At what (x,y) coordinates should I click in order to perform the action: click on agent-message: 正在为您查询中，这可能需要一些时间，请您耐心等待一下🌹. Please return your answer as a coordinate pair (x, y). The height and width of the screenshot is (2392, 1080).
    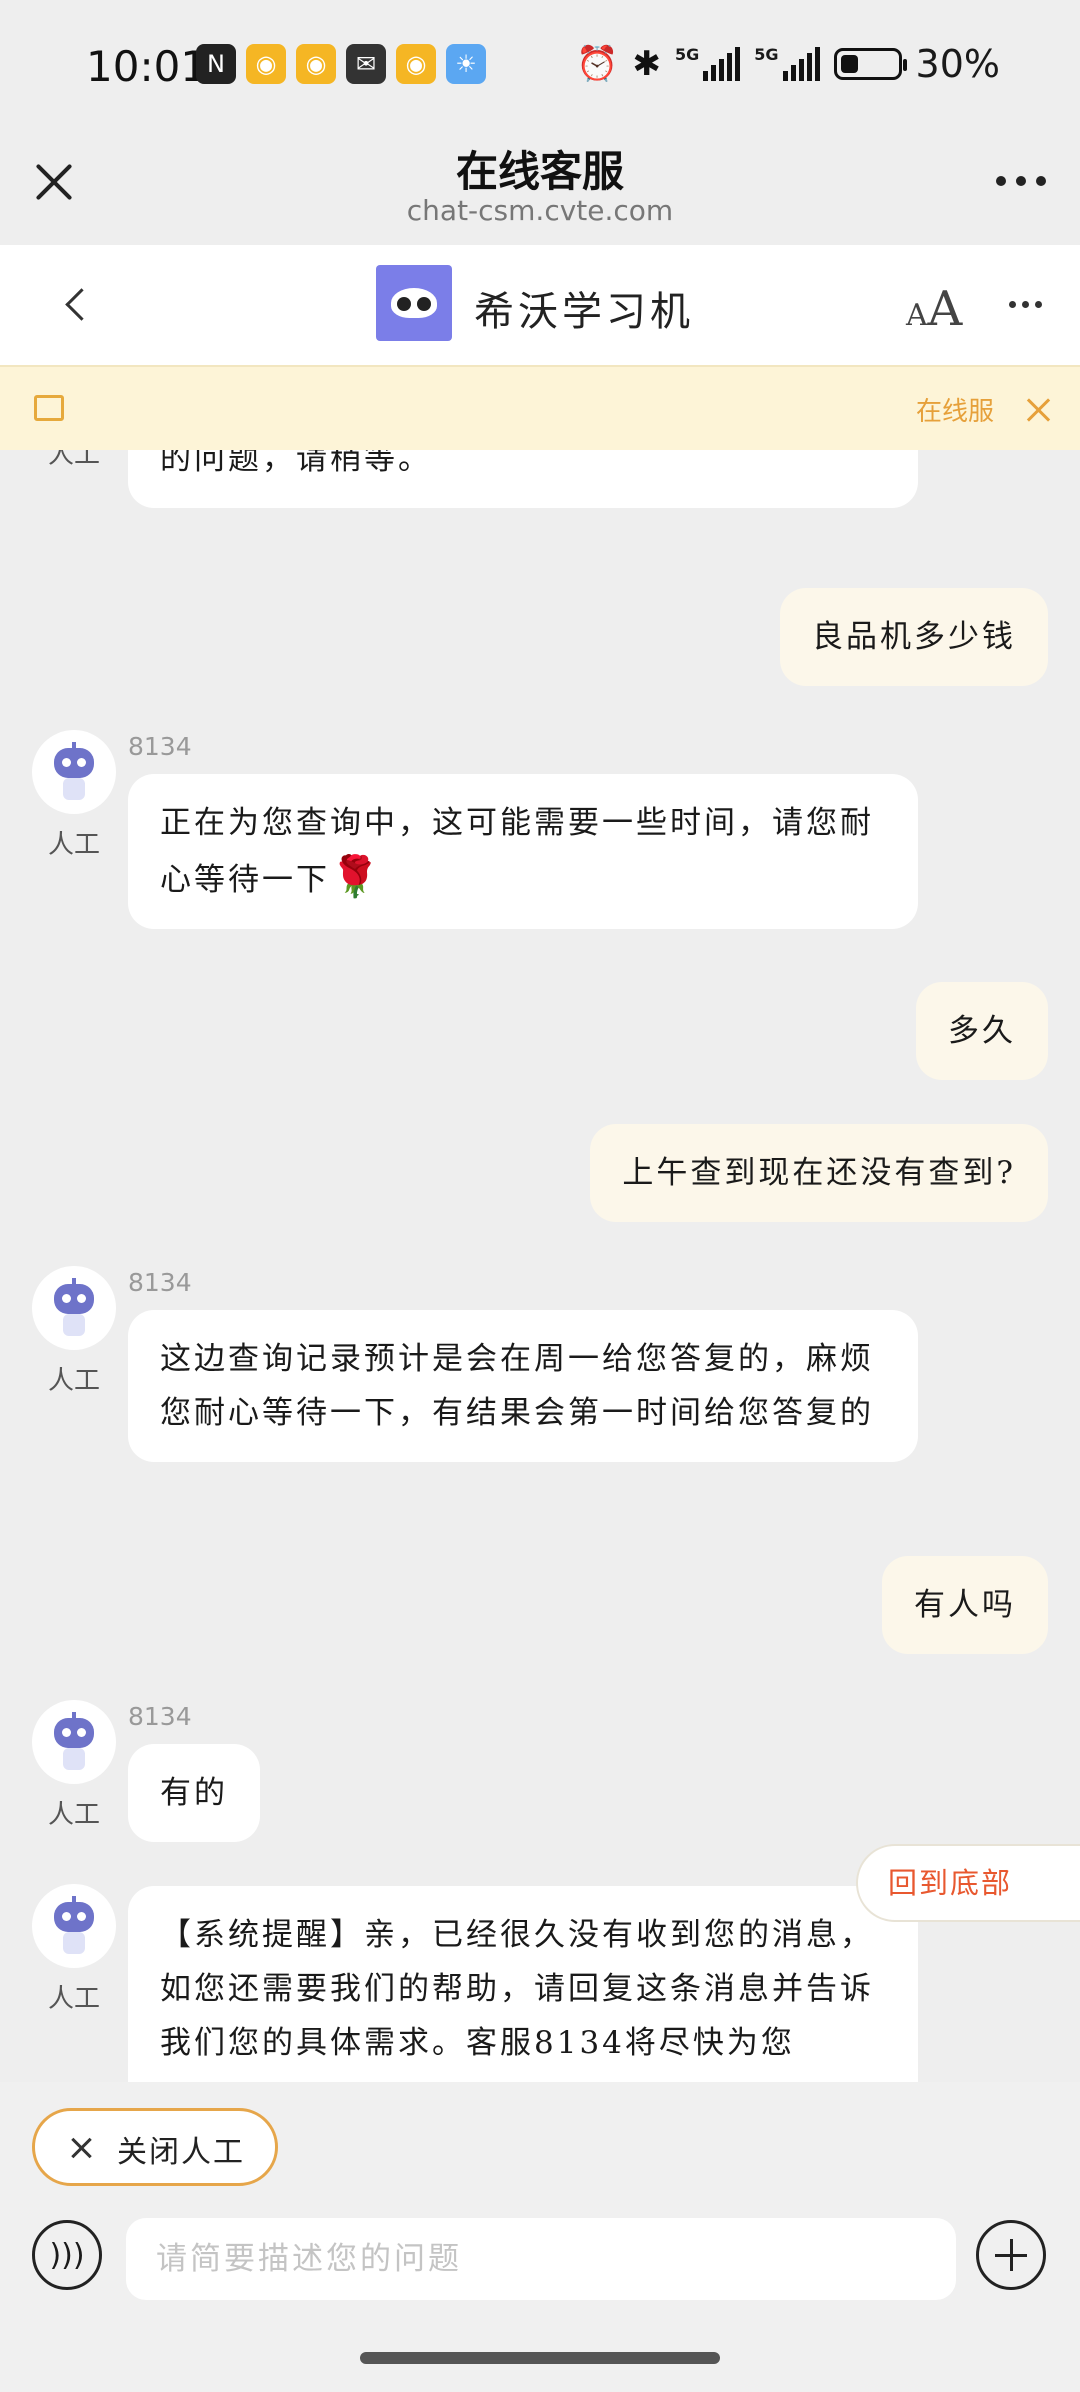
    Looking at the image, I should click on (523, 851).